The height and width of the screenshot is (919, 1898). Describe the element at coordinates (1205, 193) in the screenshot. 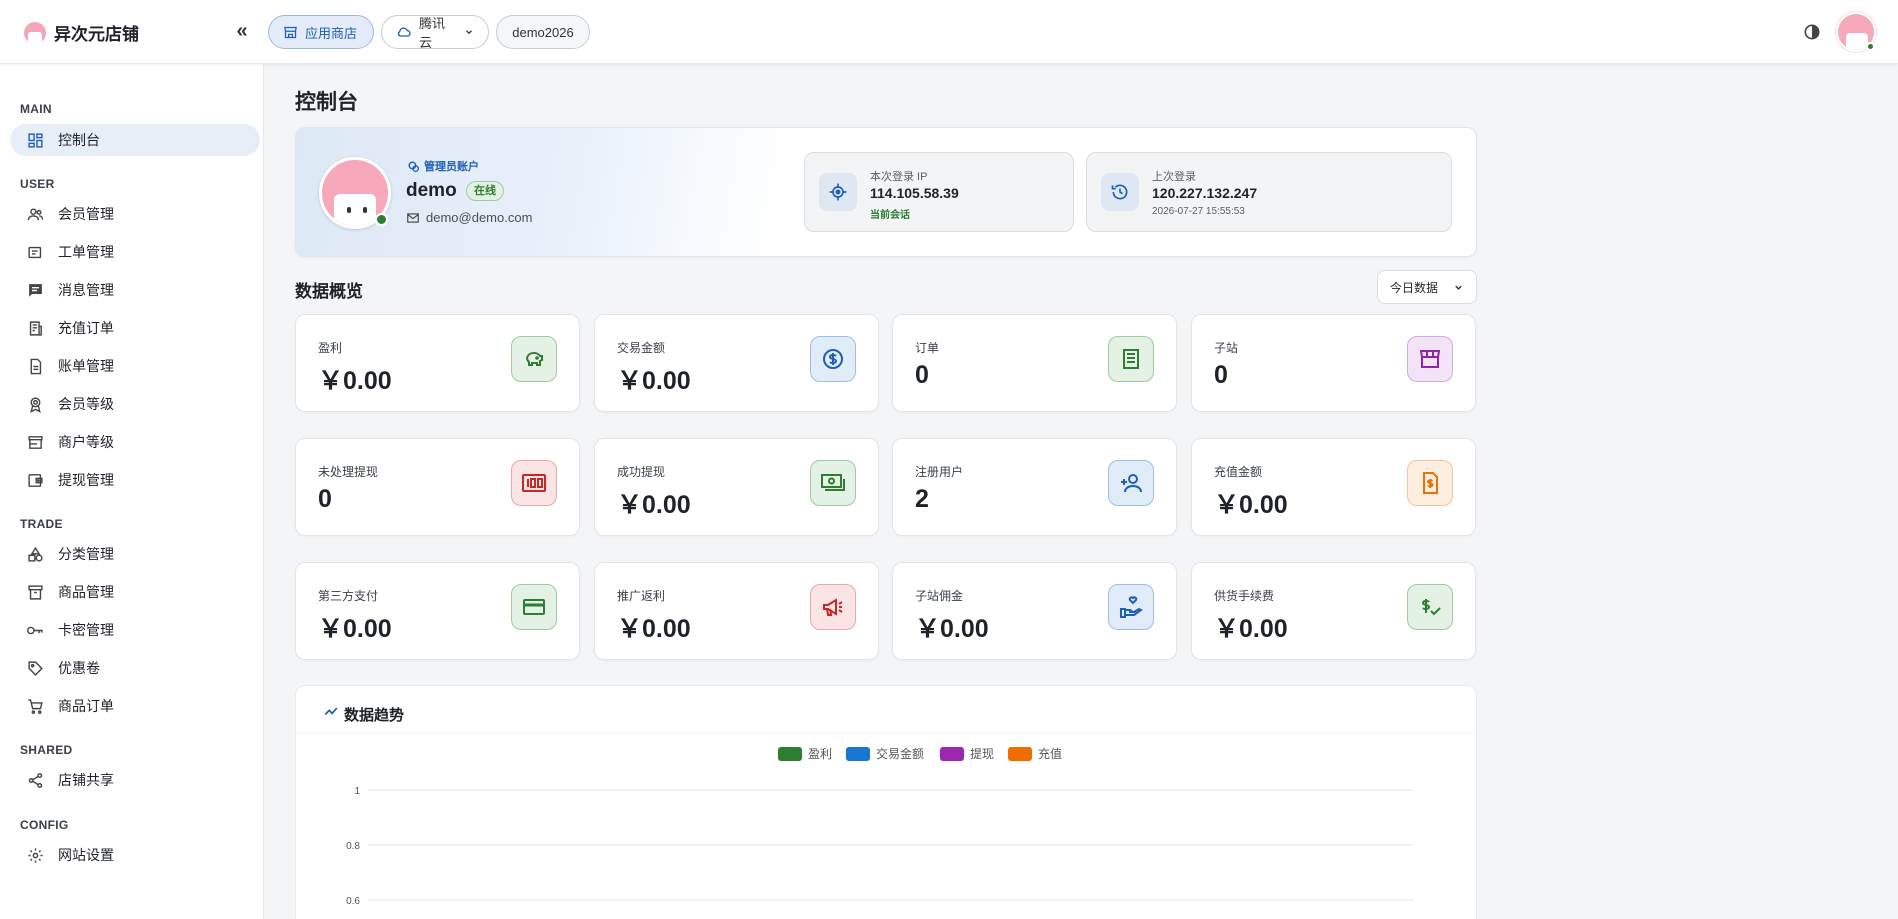

I see `last-login-ip: 120.227.132.247` at that location.